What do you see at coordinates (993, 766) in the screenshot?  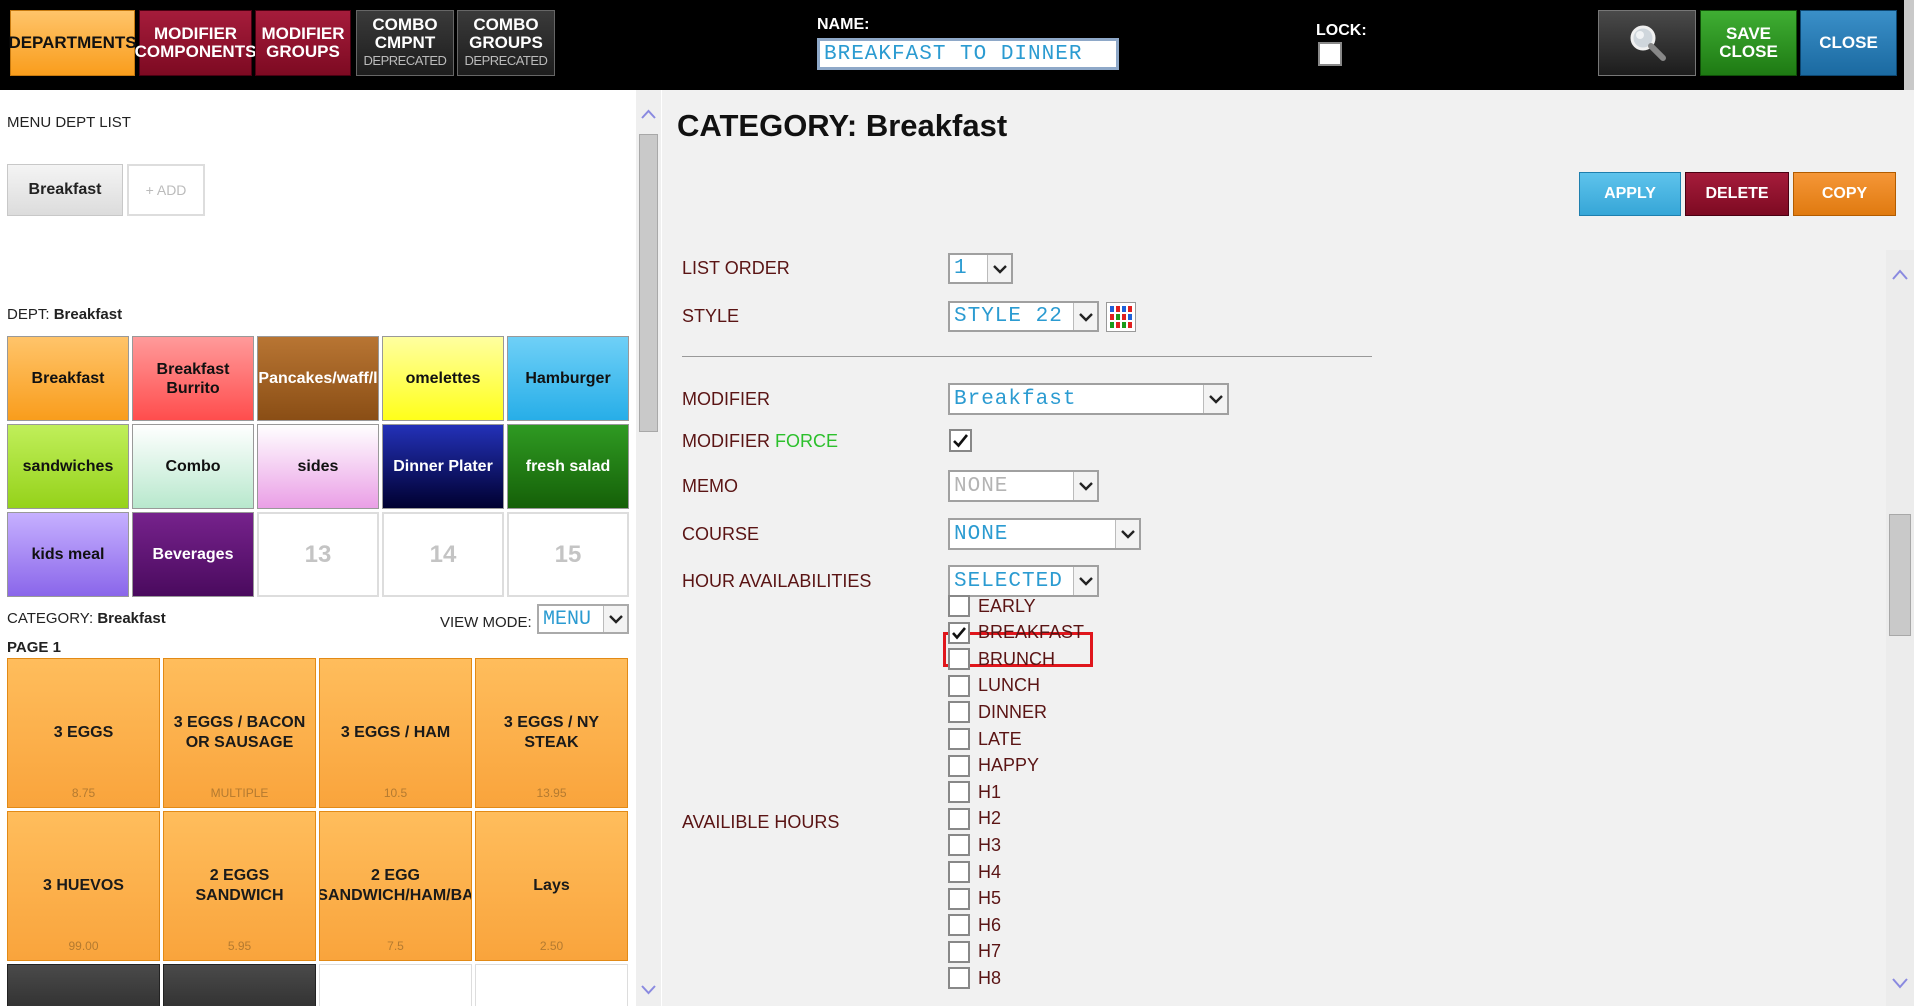 I see `hour-option: HAPPY` at bounding box center [993, 766].